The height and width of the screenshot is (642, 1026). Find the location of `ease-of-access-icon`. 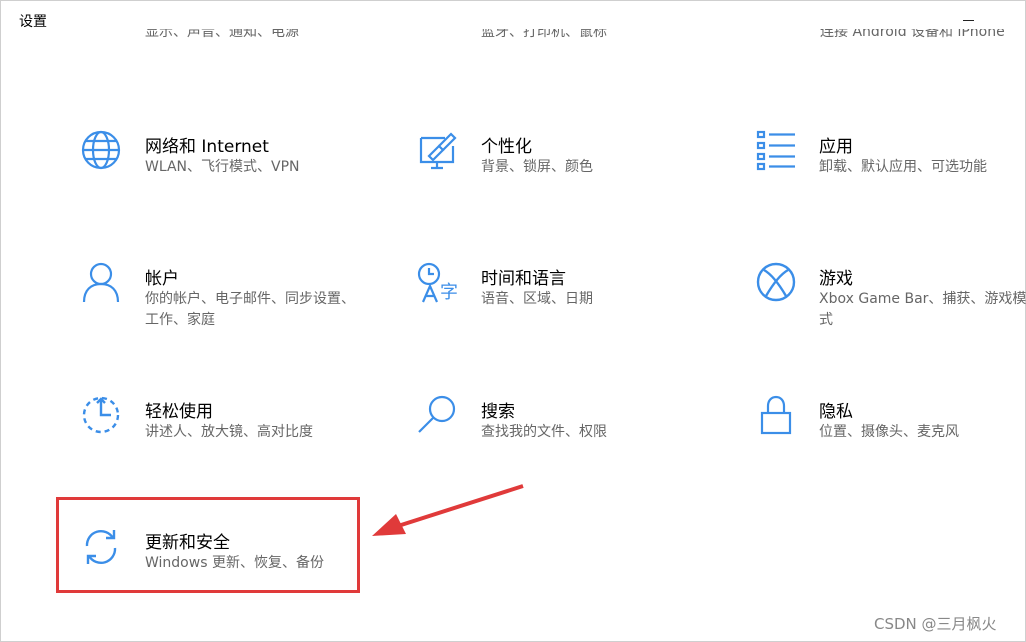

ease-of-access-icon is located at coordinates (103, 417).